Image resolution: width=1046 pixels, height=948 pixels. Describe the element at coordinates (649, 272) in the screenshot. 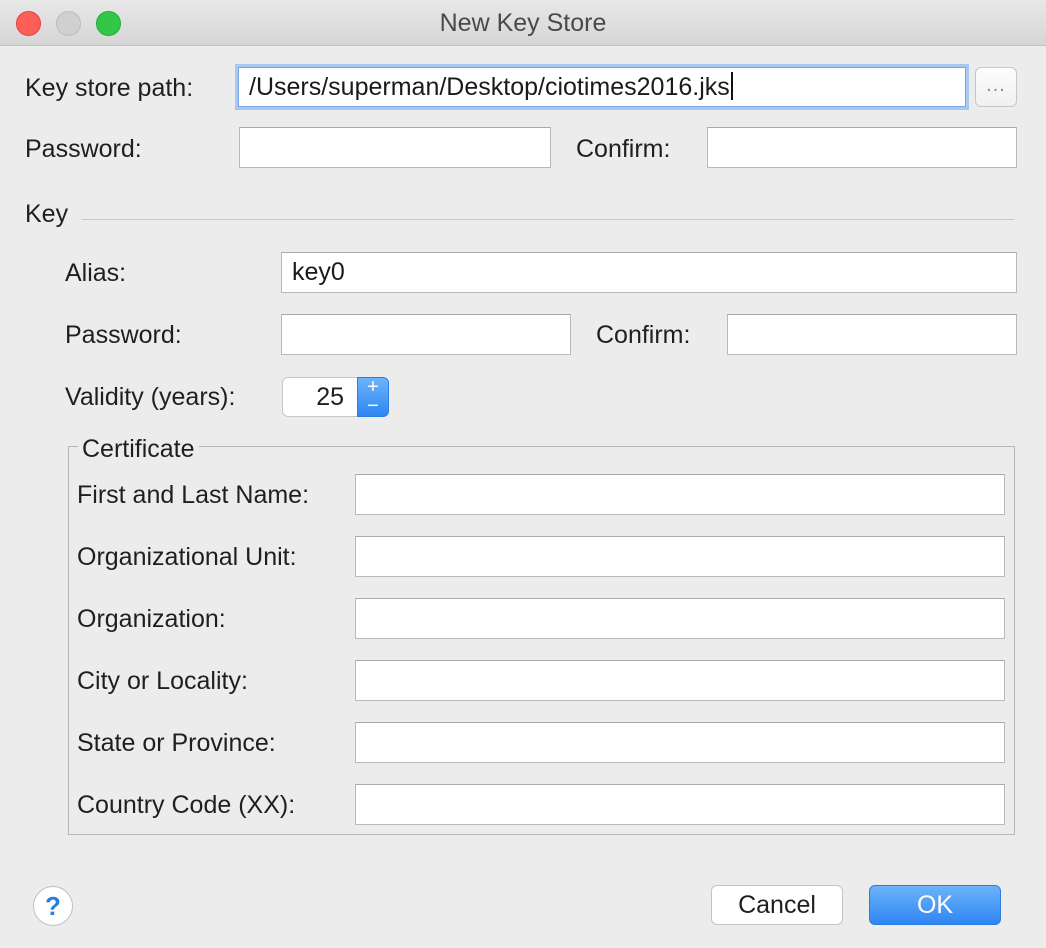

I see `alias-input: key0` at that location.